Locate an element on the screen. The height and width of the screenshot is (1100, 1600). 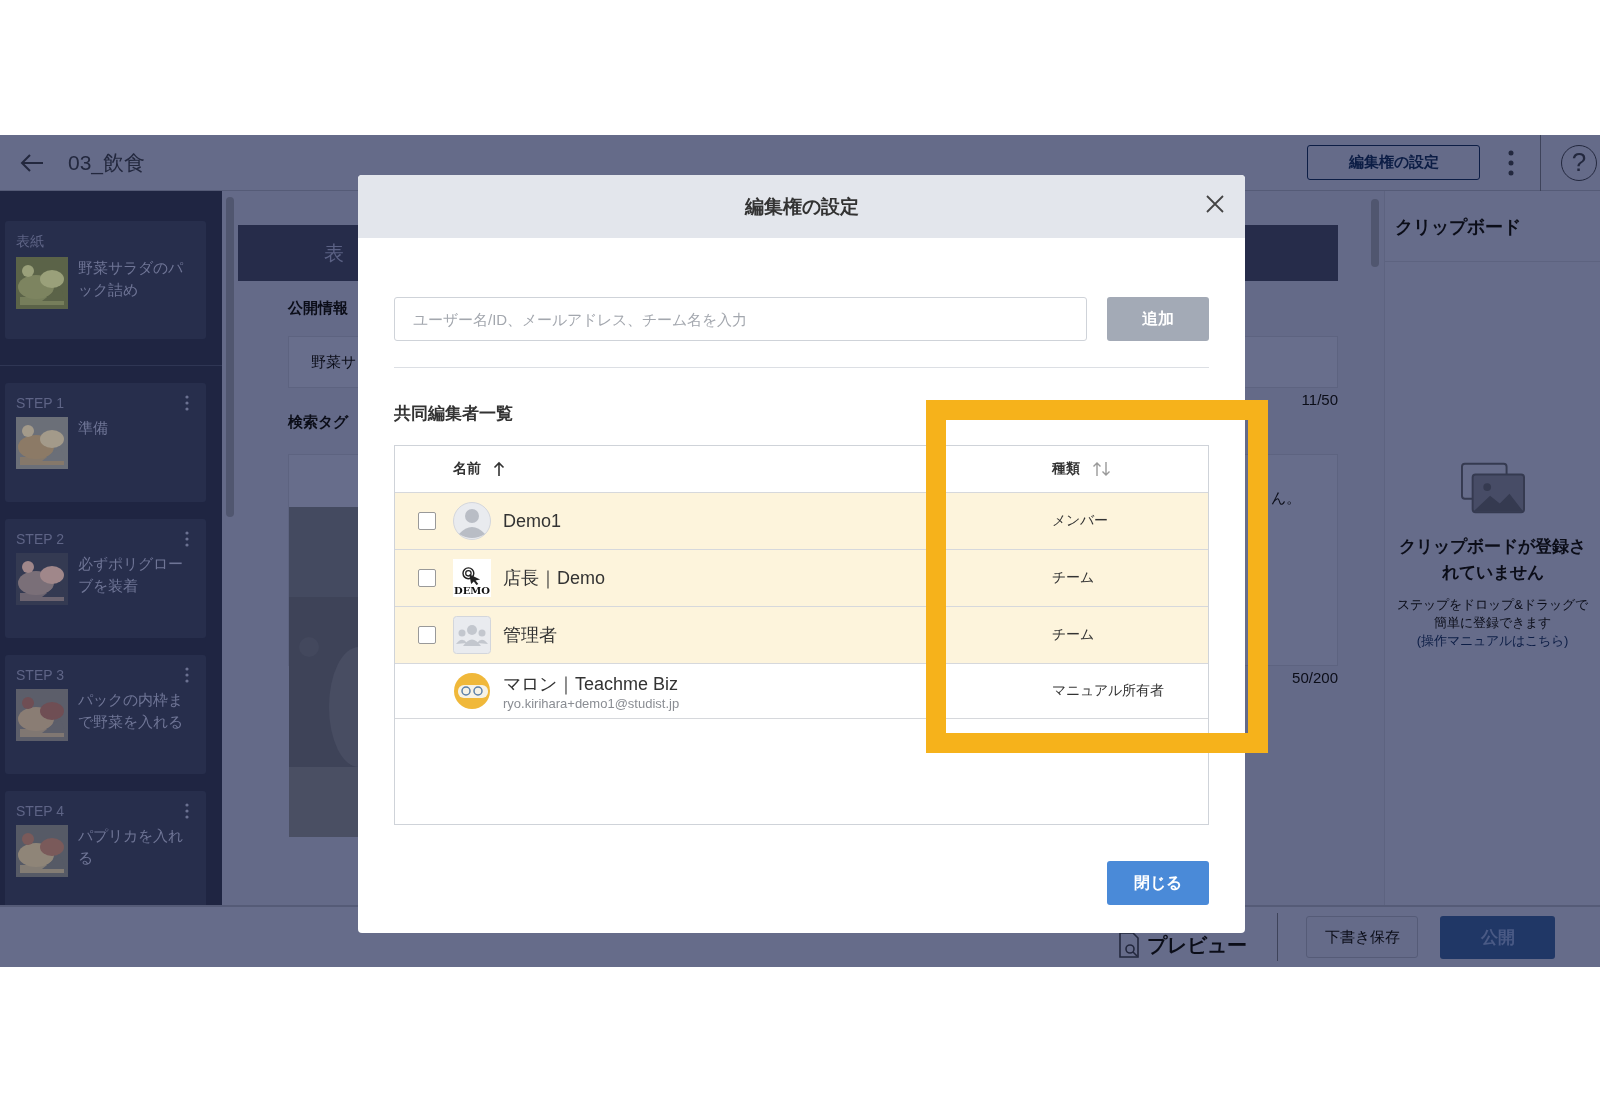
close-button: 閉じる is located at coordinates (1158, 883).